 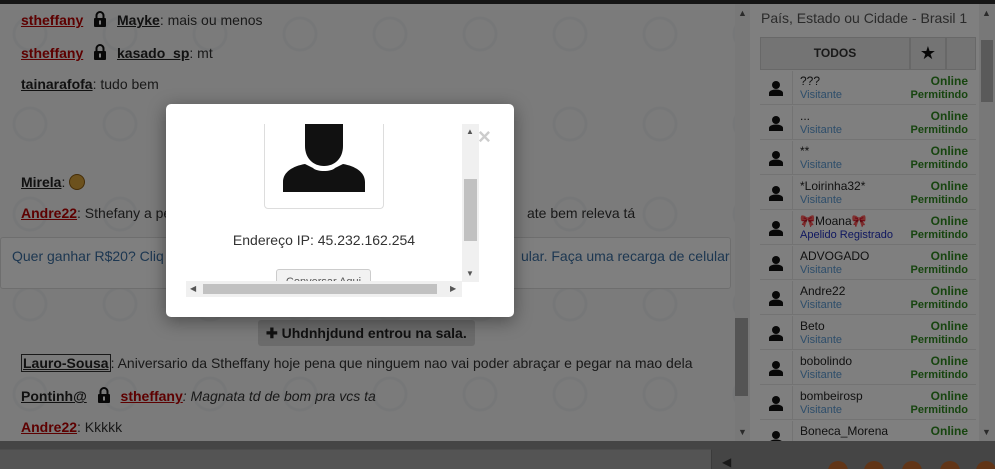 I want to click on scroll-down-icon: ▼, so click(x=470, y=273).